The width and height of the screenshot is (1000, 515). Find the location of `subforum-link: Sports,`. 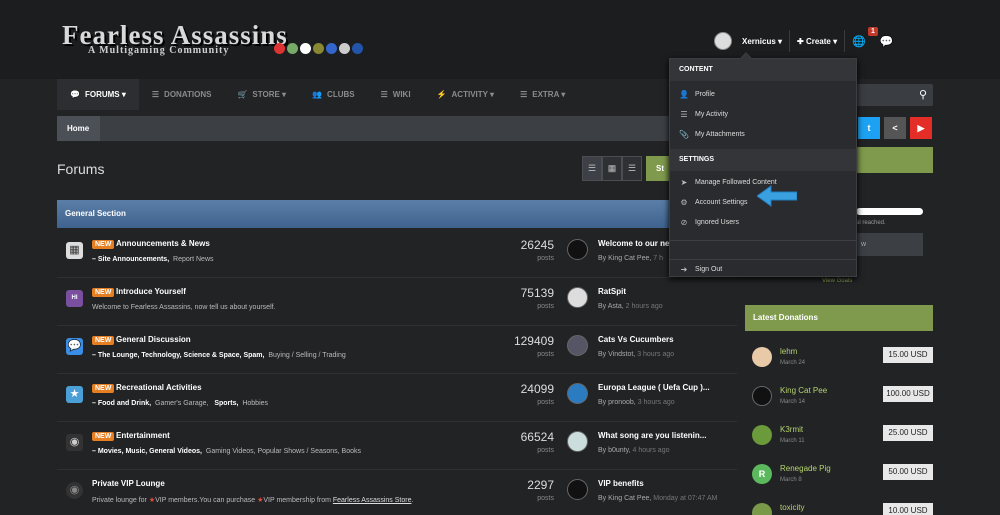

subforum-link: Sports, is located at coordinates (226, 403).